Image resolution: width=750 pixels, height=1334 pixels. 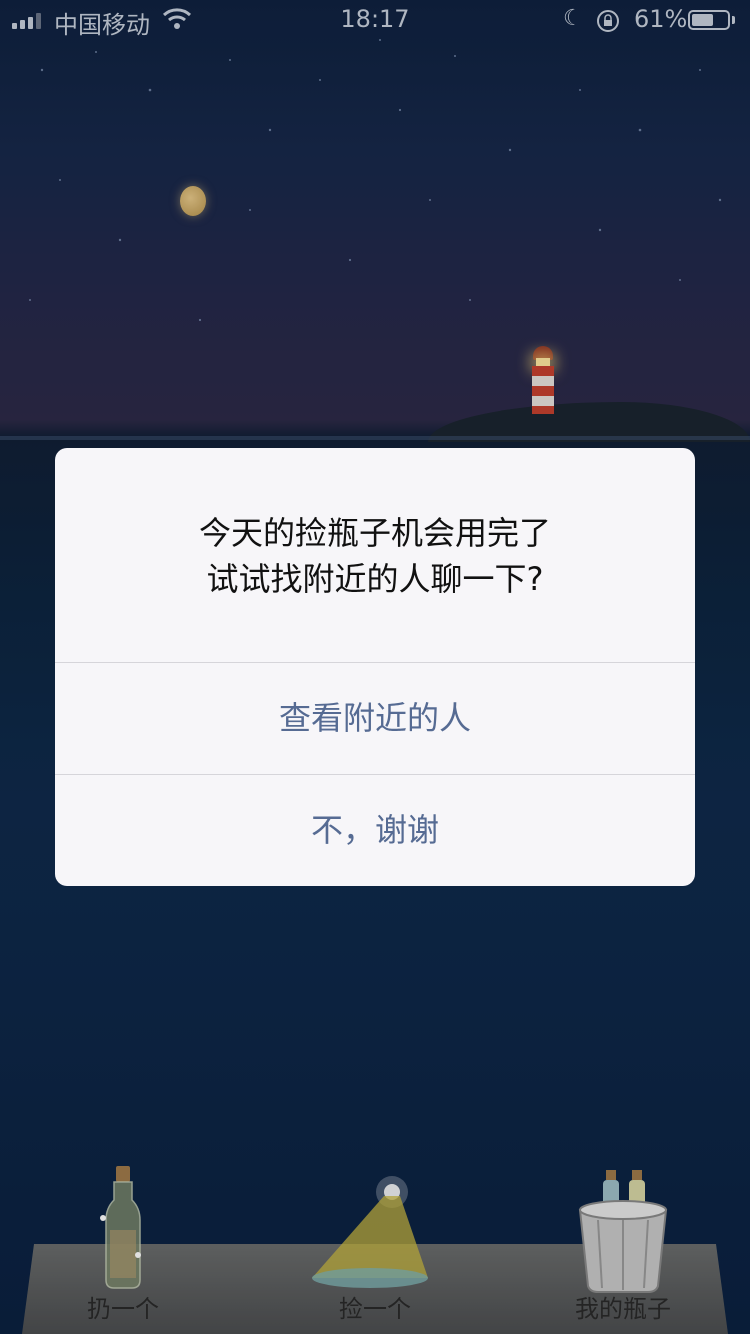 What do you see at coordinates (375, 830) in the screenshot?
I see `no-thanks-button: 不，谢谢` at bounding box center [375, 830].